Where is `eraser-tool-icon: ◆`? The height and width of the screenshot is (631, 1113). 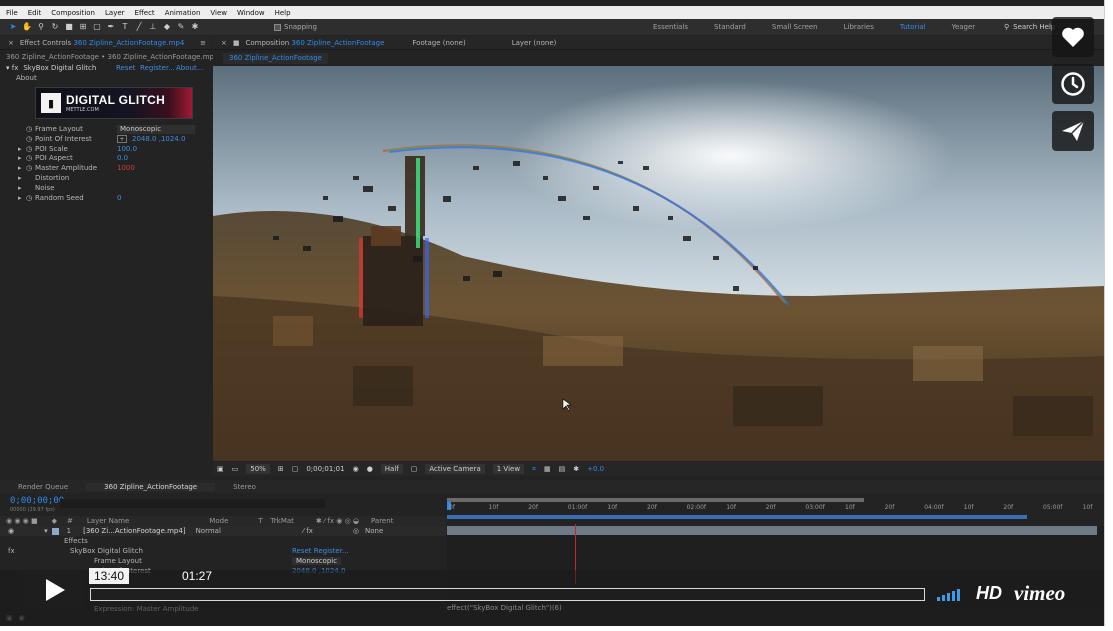
eraser-tool-icon: ◆ is located at coordinates (167, 27).